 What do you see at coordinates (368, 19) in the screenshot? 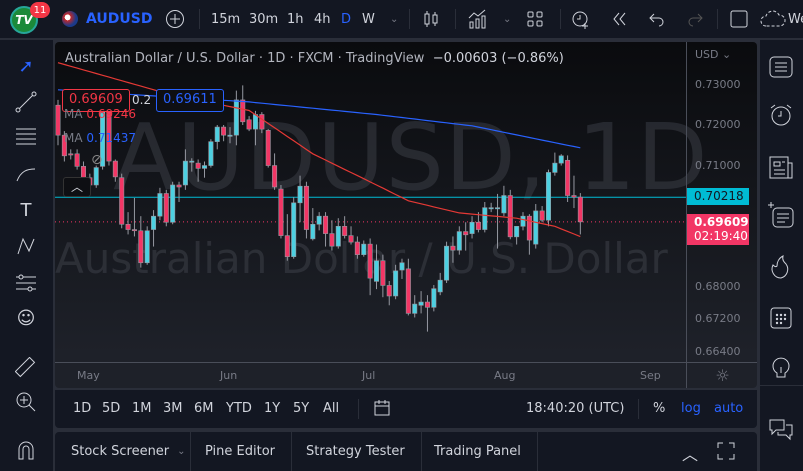
I see `interval-w: W` at bounding box center [368, 19].